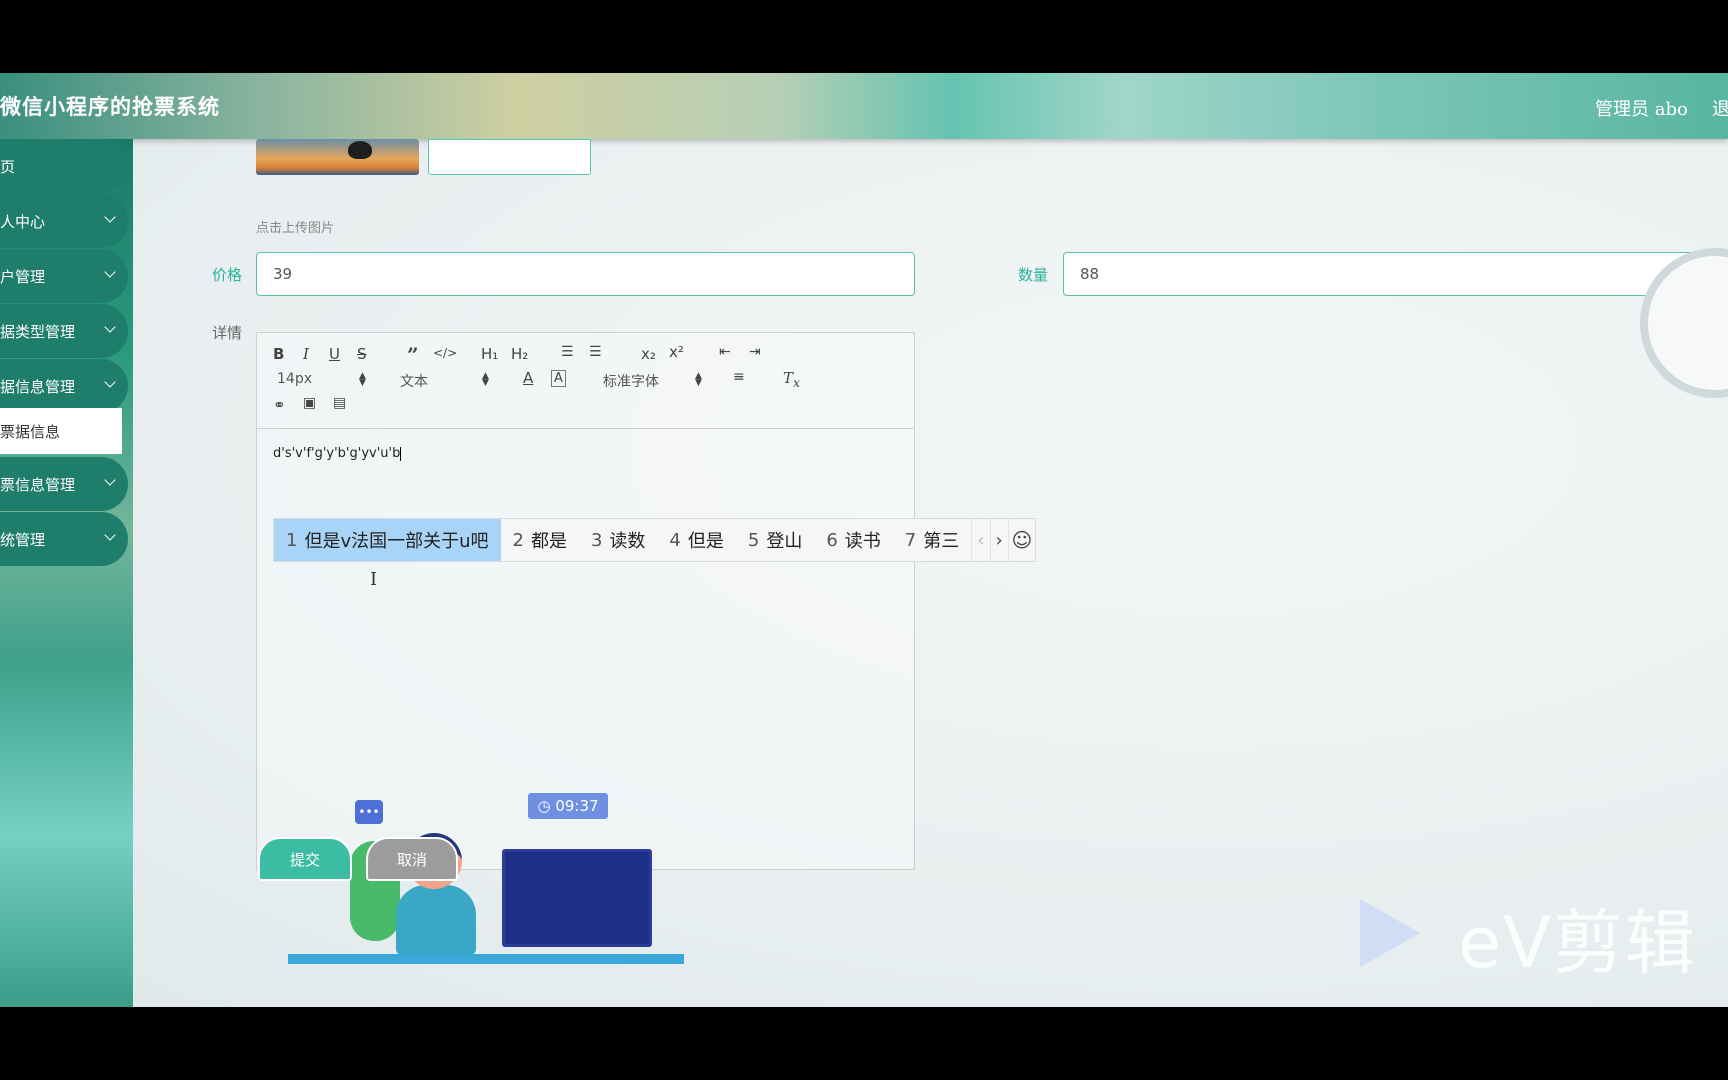  I want to click on indent-icon: ⇥, so click(755, 352).